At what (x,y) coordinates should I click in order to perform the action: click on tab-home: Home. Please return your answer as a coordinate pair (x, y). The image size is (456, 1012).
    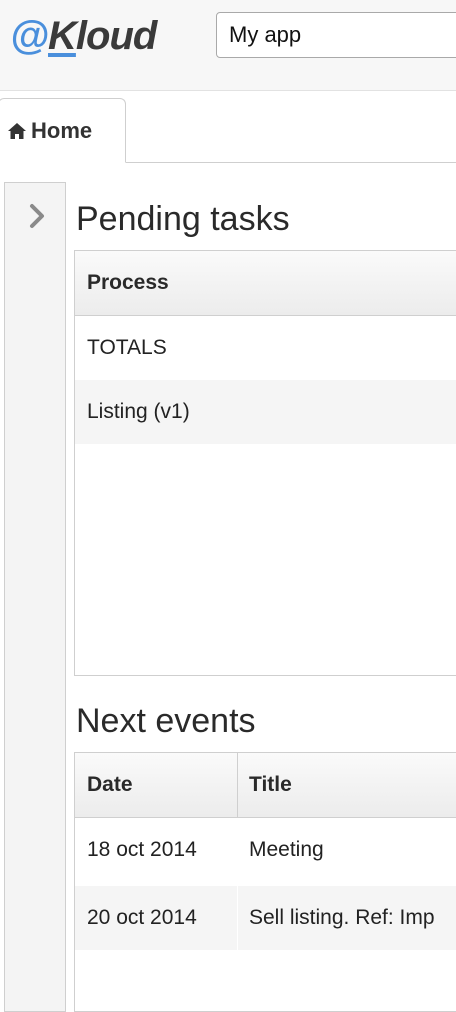
    Looking at the image, I should click on (63, 130).